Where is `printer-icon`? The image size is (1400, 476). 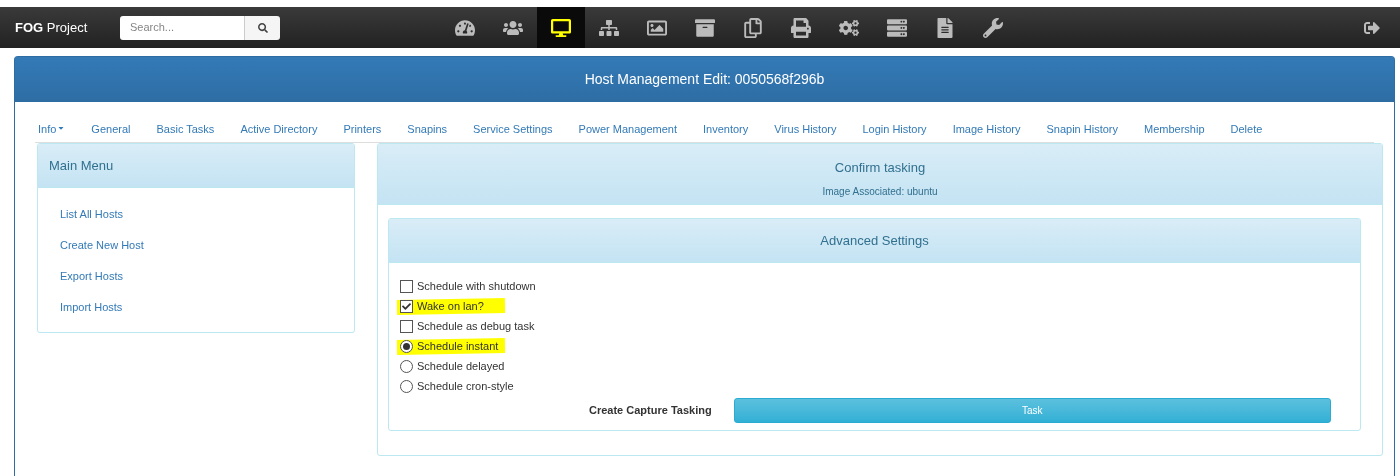
printer-icon is located at coordinates (801, 27).